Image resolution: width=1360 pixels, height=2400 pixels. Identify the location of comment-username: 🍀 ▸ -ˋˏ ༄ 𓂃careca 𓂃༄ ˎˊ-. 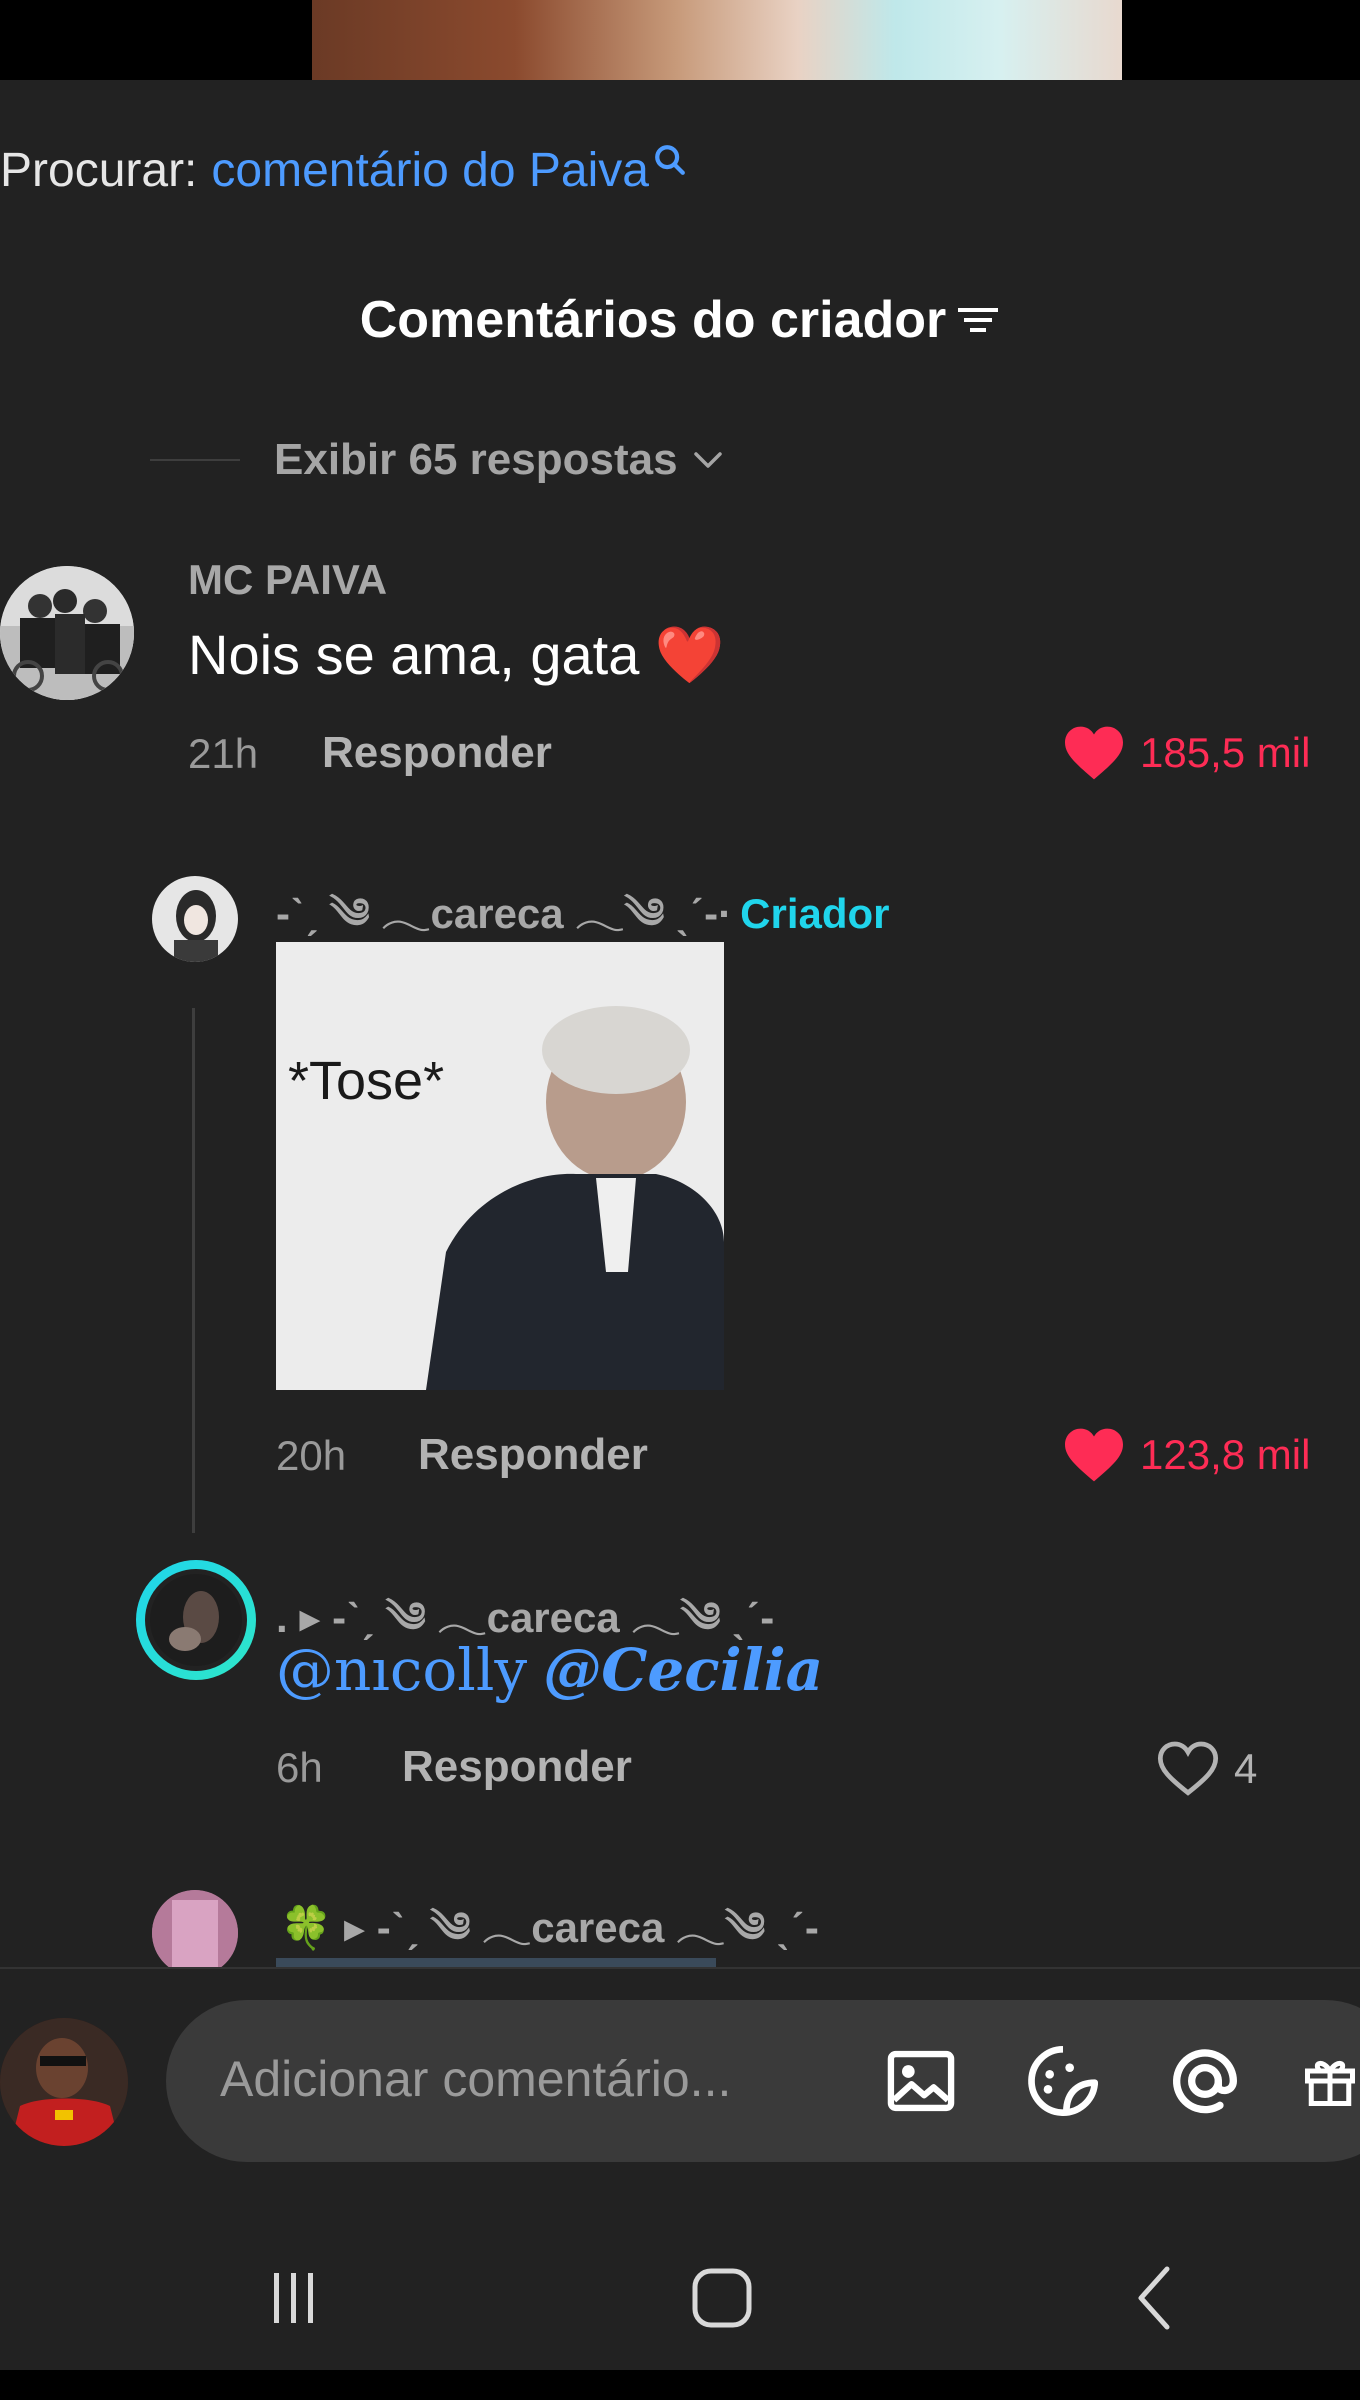
(549, 1923).